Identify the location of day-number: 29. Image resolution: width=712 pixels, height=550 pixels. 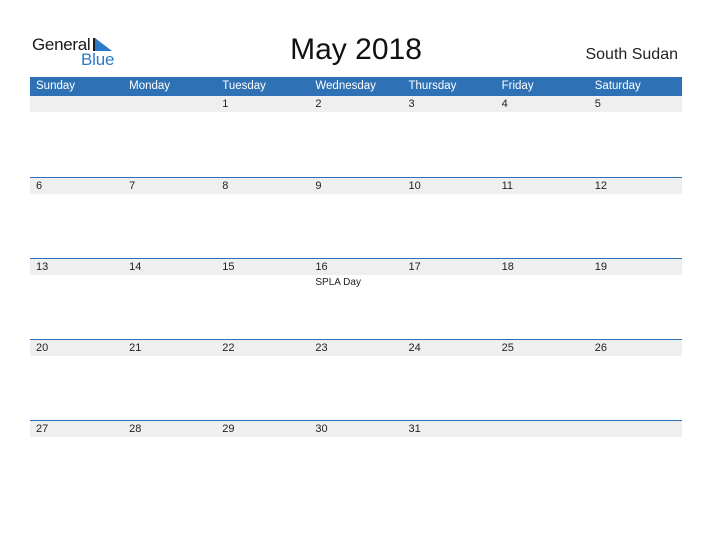
(228, 429).